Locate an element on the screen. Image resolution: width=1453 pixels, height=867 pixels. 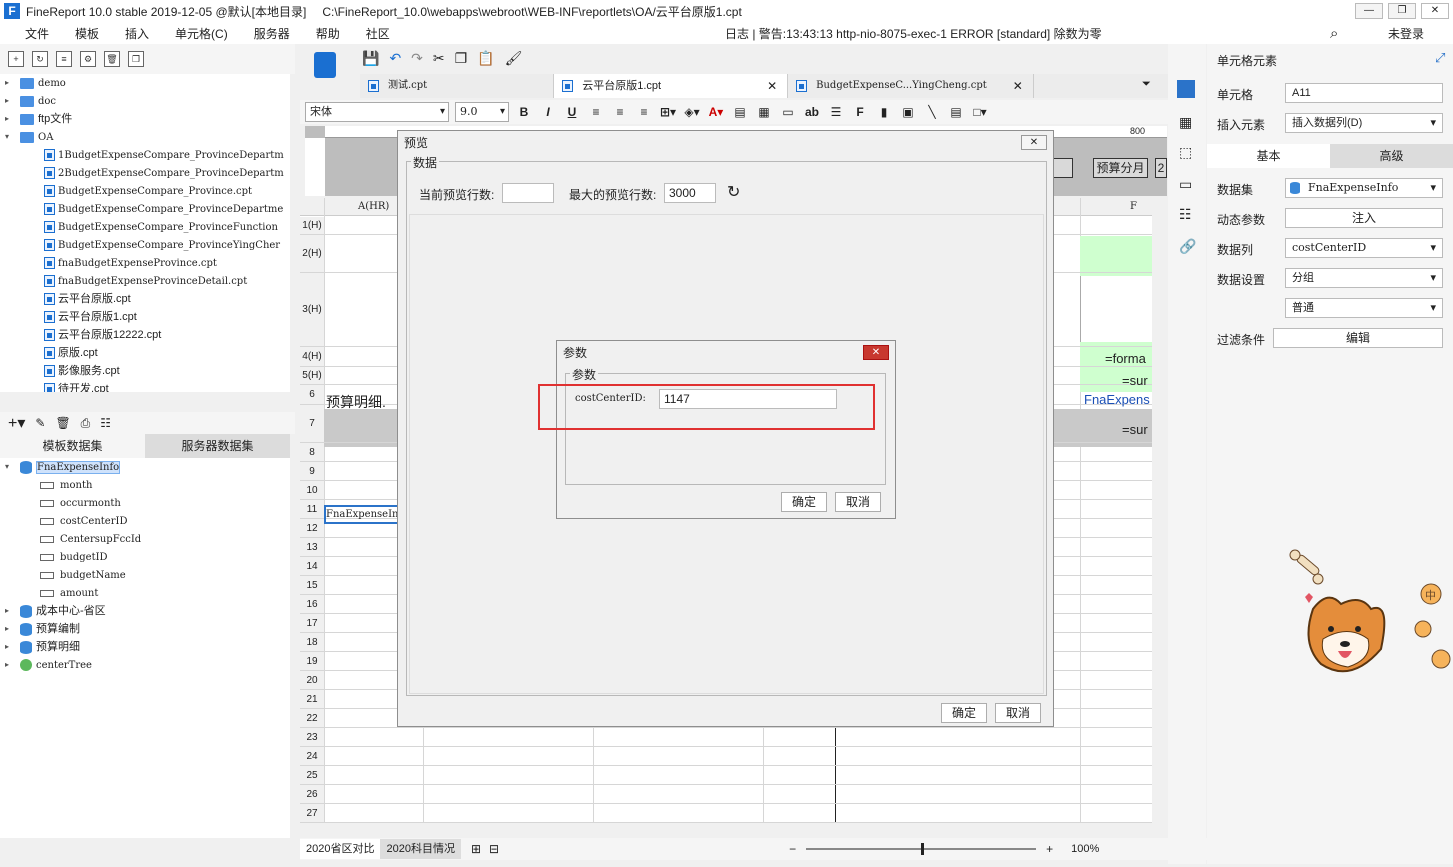
tree-file: 原版.cpt is located at coordinates (145, 353).